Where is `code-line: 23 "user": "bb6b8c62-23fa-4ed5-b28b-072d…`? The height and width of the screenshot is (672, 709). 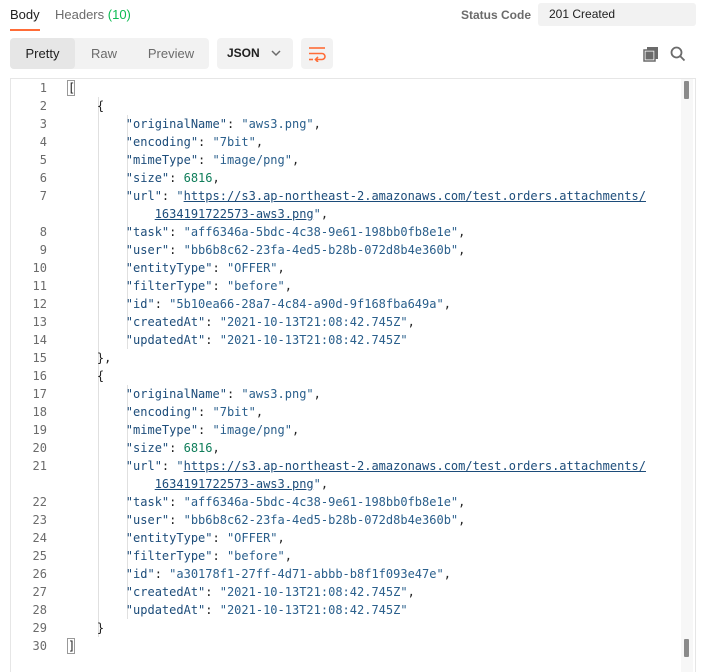
code-line: 23 "user": "bb6b8c62-23fa-4ed5-b28b-072d… is located at coordinates (346, 520).